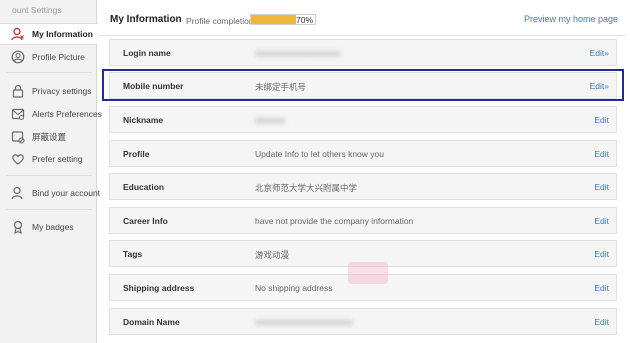 The width and height of the screenshot is (630, 343). Describe the element at coordinates (368, 273) in the screenshot. I see `watermark` at that location.